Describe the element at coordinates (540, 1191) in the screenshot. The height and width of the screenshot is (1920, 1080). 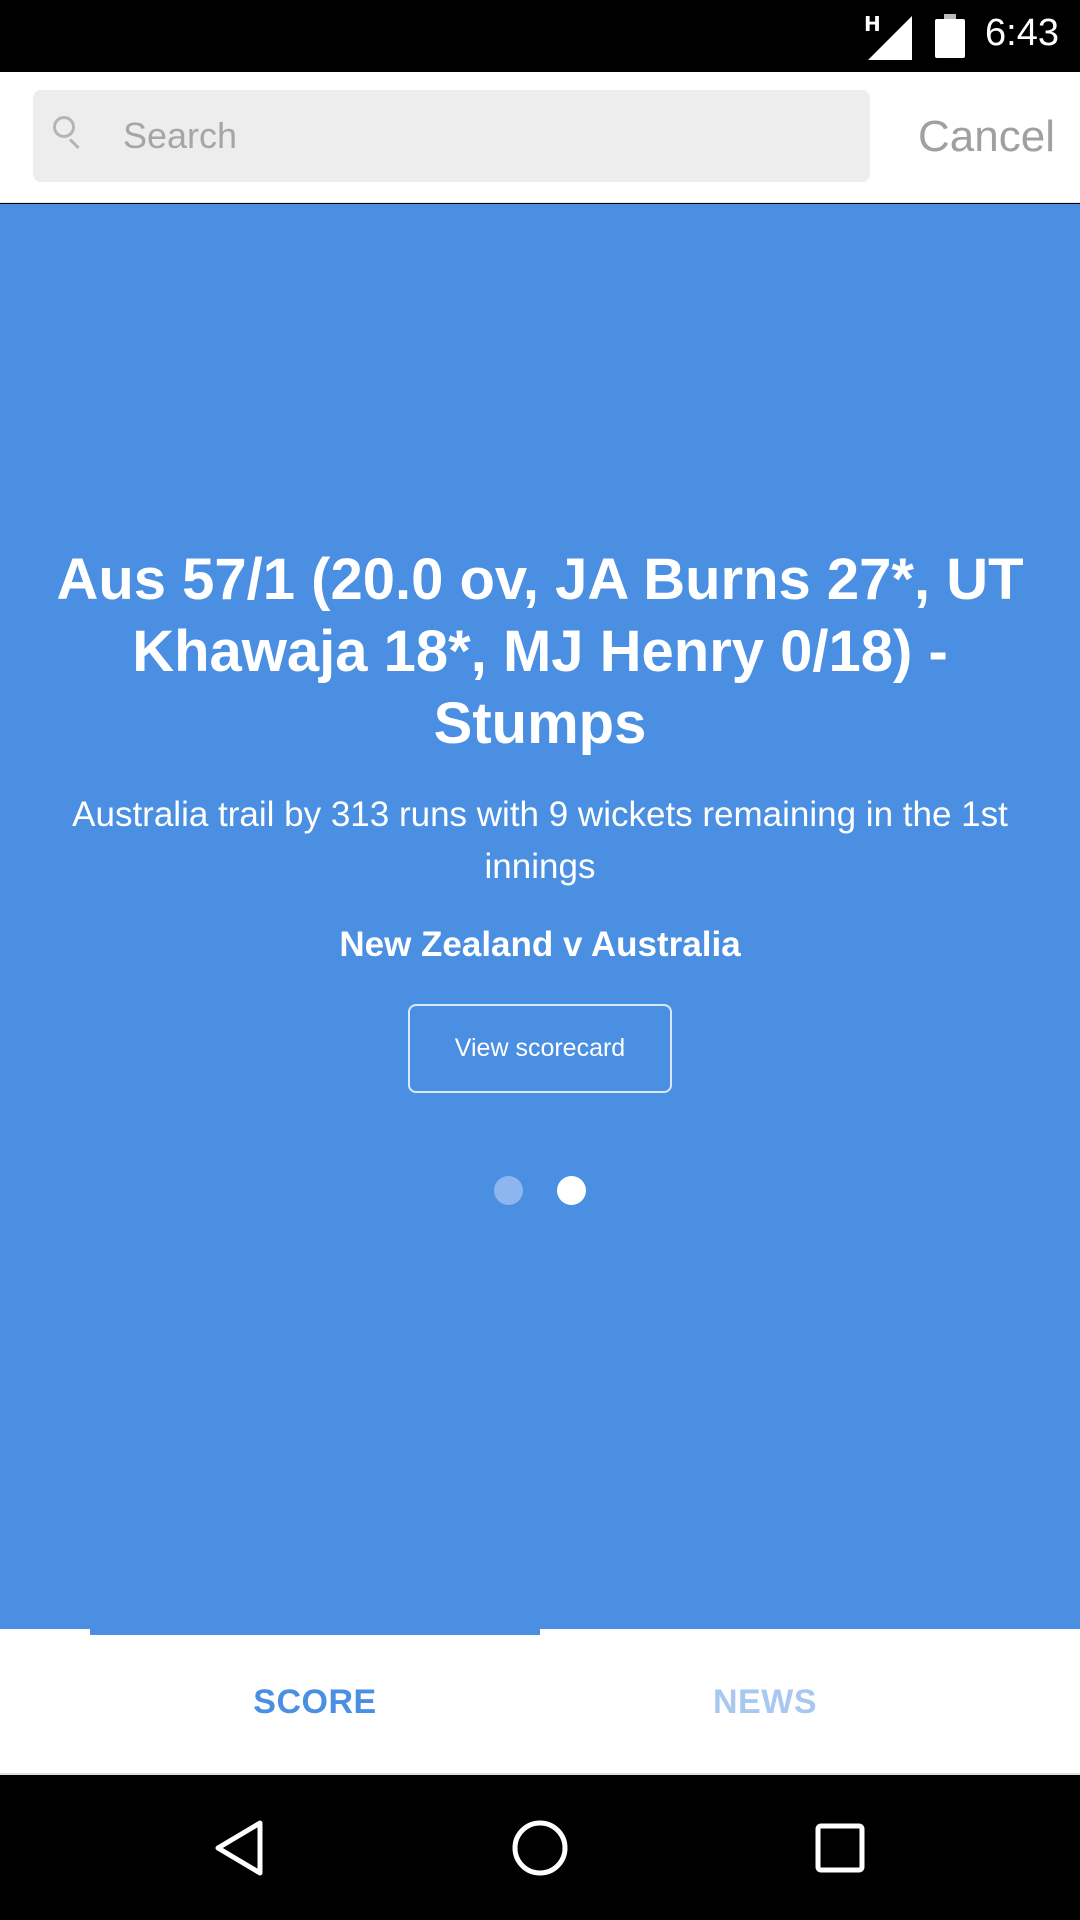
I see `page-indicator` at that location.